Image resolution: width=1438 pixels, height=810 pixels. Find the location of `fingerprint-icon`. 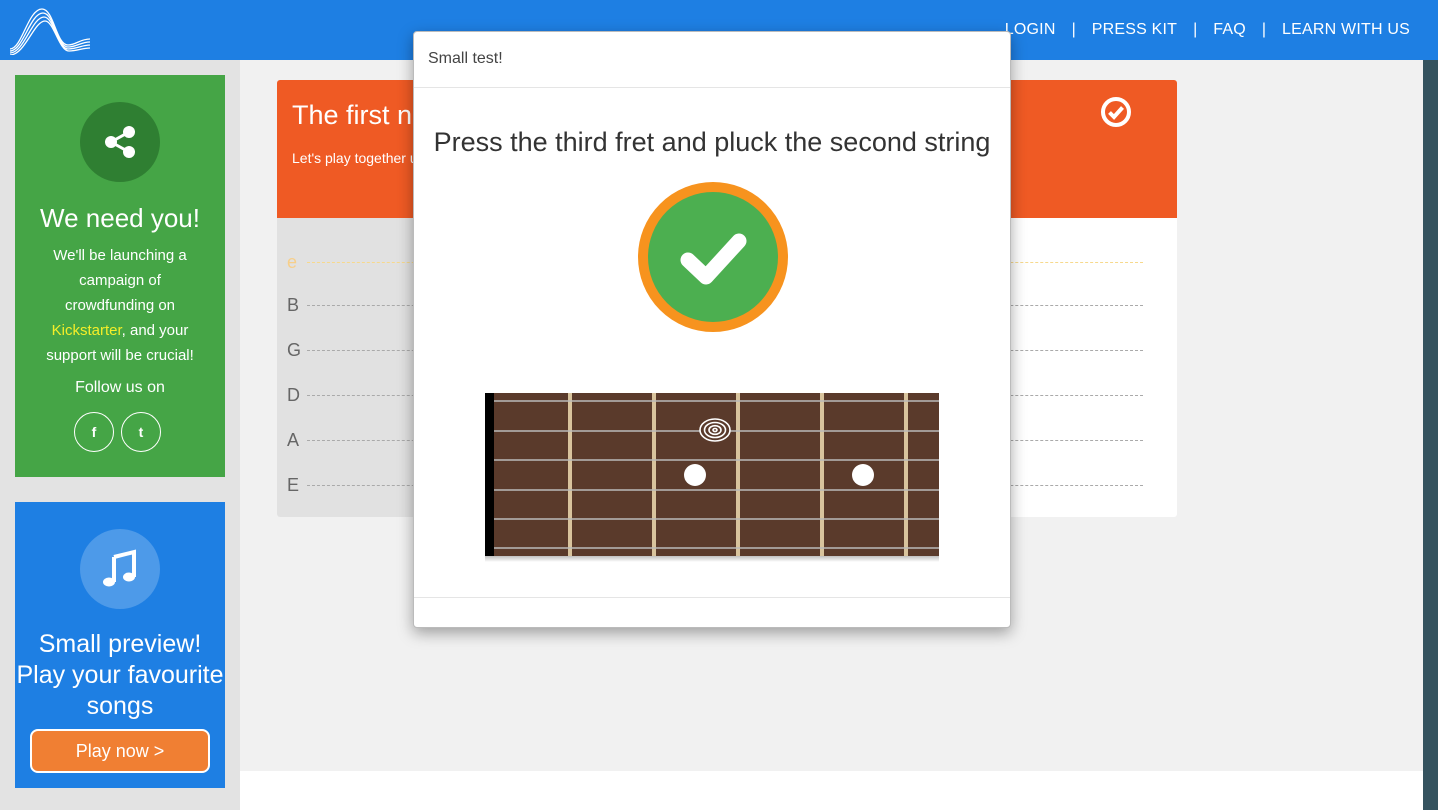

fingerprint-icon is located at coordinates (715, 430).